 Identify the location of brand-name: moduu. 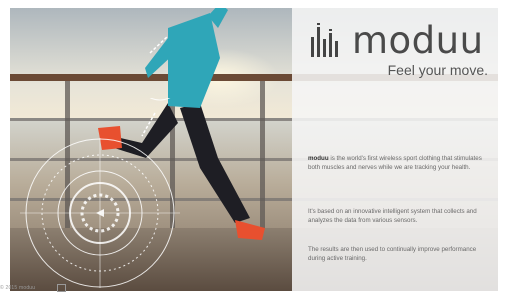
(418, 40).